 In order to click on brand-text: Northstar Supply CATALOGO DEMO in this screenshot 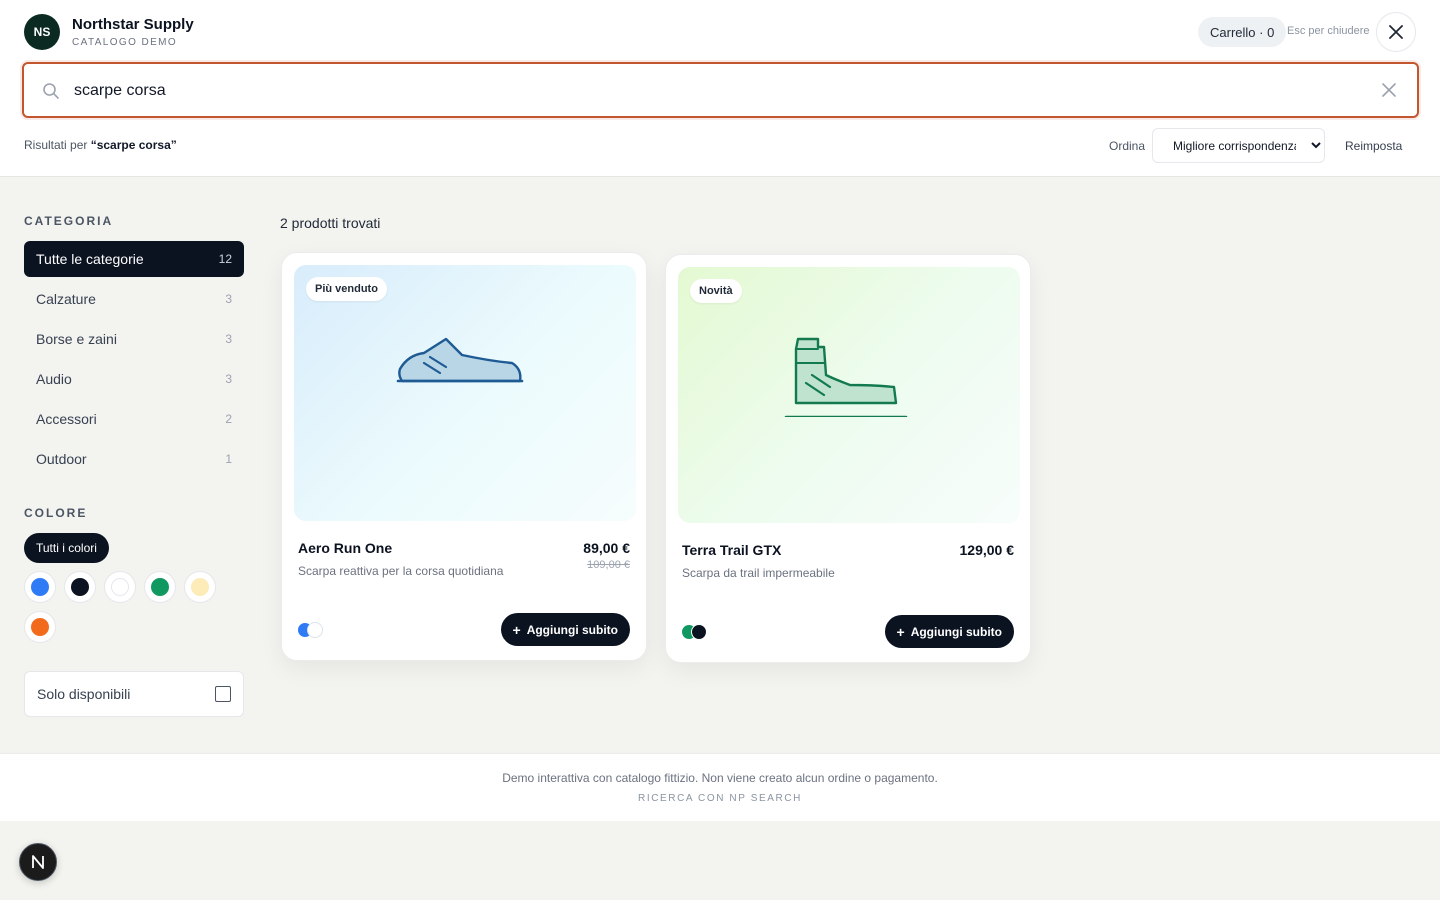, I will do `click(133, 32)`.